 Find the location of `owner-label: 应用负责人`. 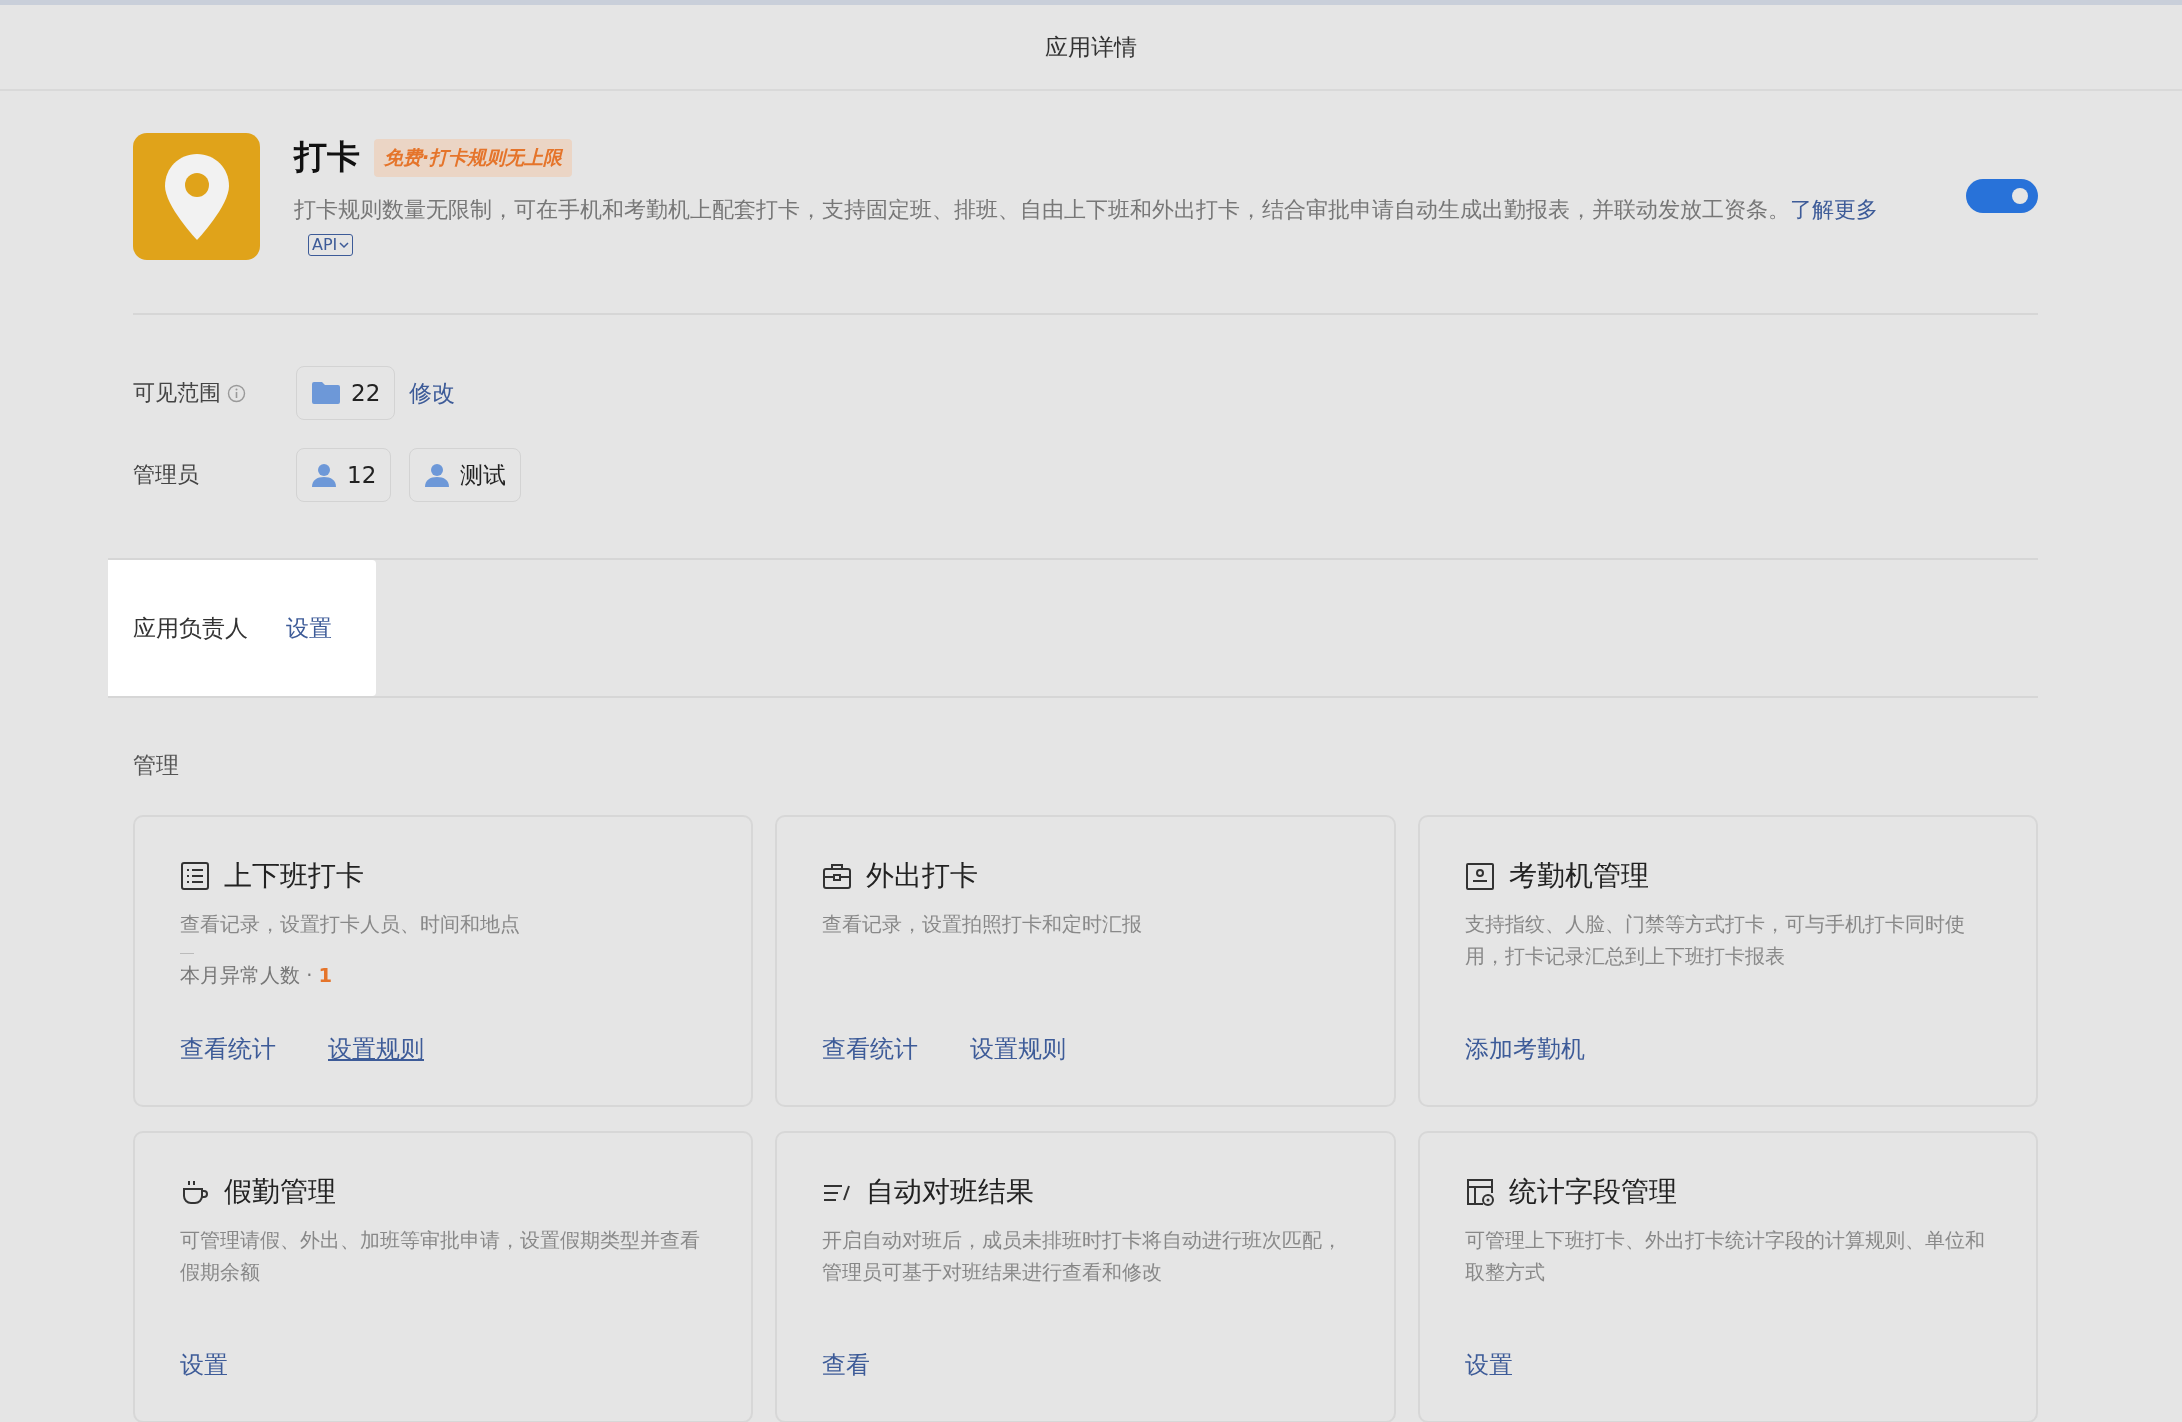

owner-label: 应用负责人 is located at coordinates (190, 628).